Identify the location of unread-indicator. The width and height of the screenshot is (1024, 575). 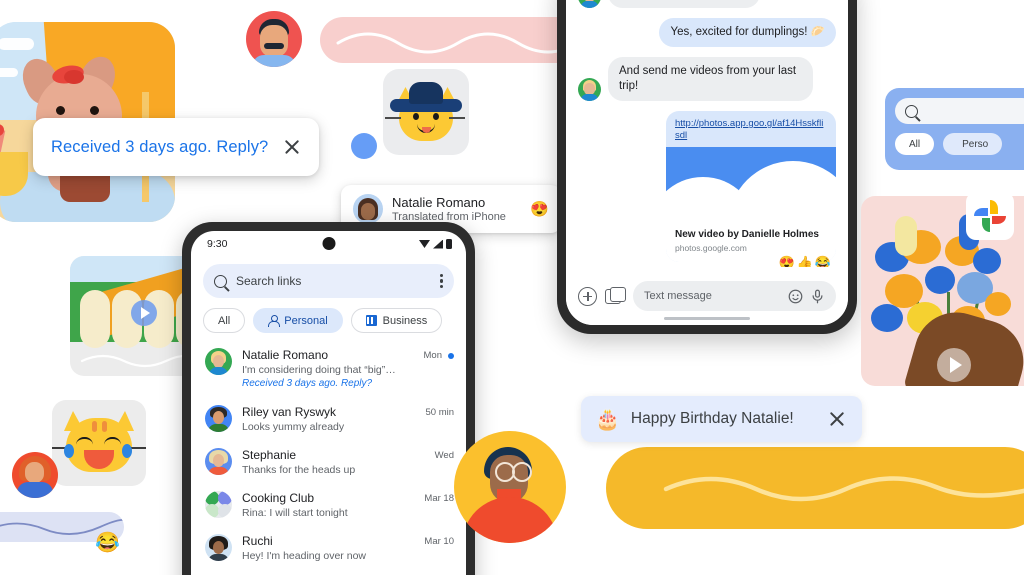
(451, 355).